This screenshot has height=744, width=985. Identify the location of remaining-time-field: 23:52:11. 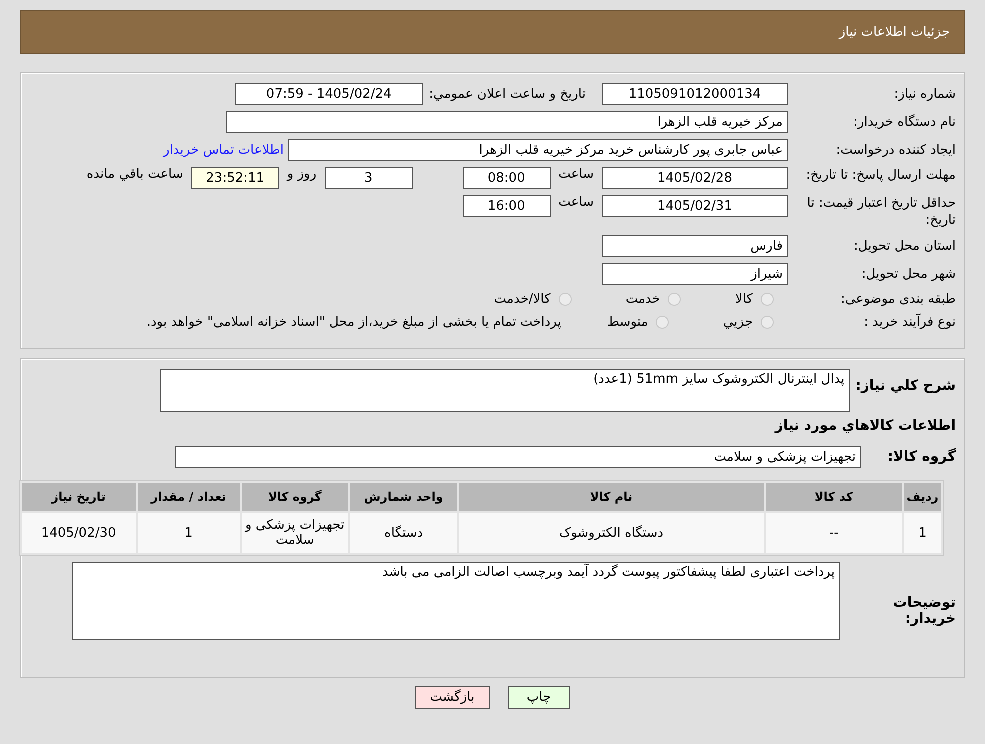
(235, 178).